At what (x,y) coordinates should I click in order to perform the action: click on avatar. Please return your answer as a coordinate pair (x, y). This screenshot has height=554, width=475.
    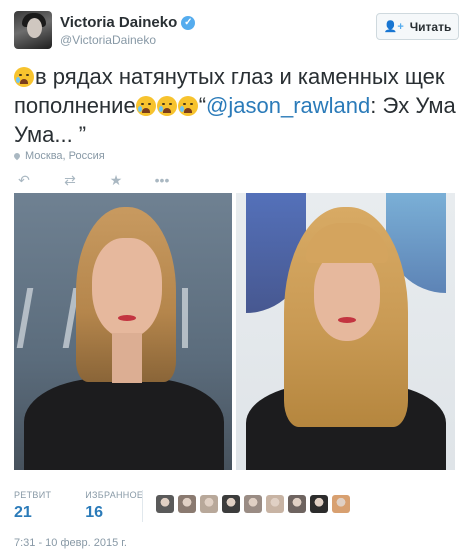
    Looking at the image, I should click on (33, 30).